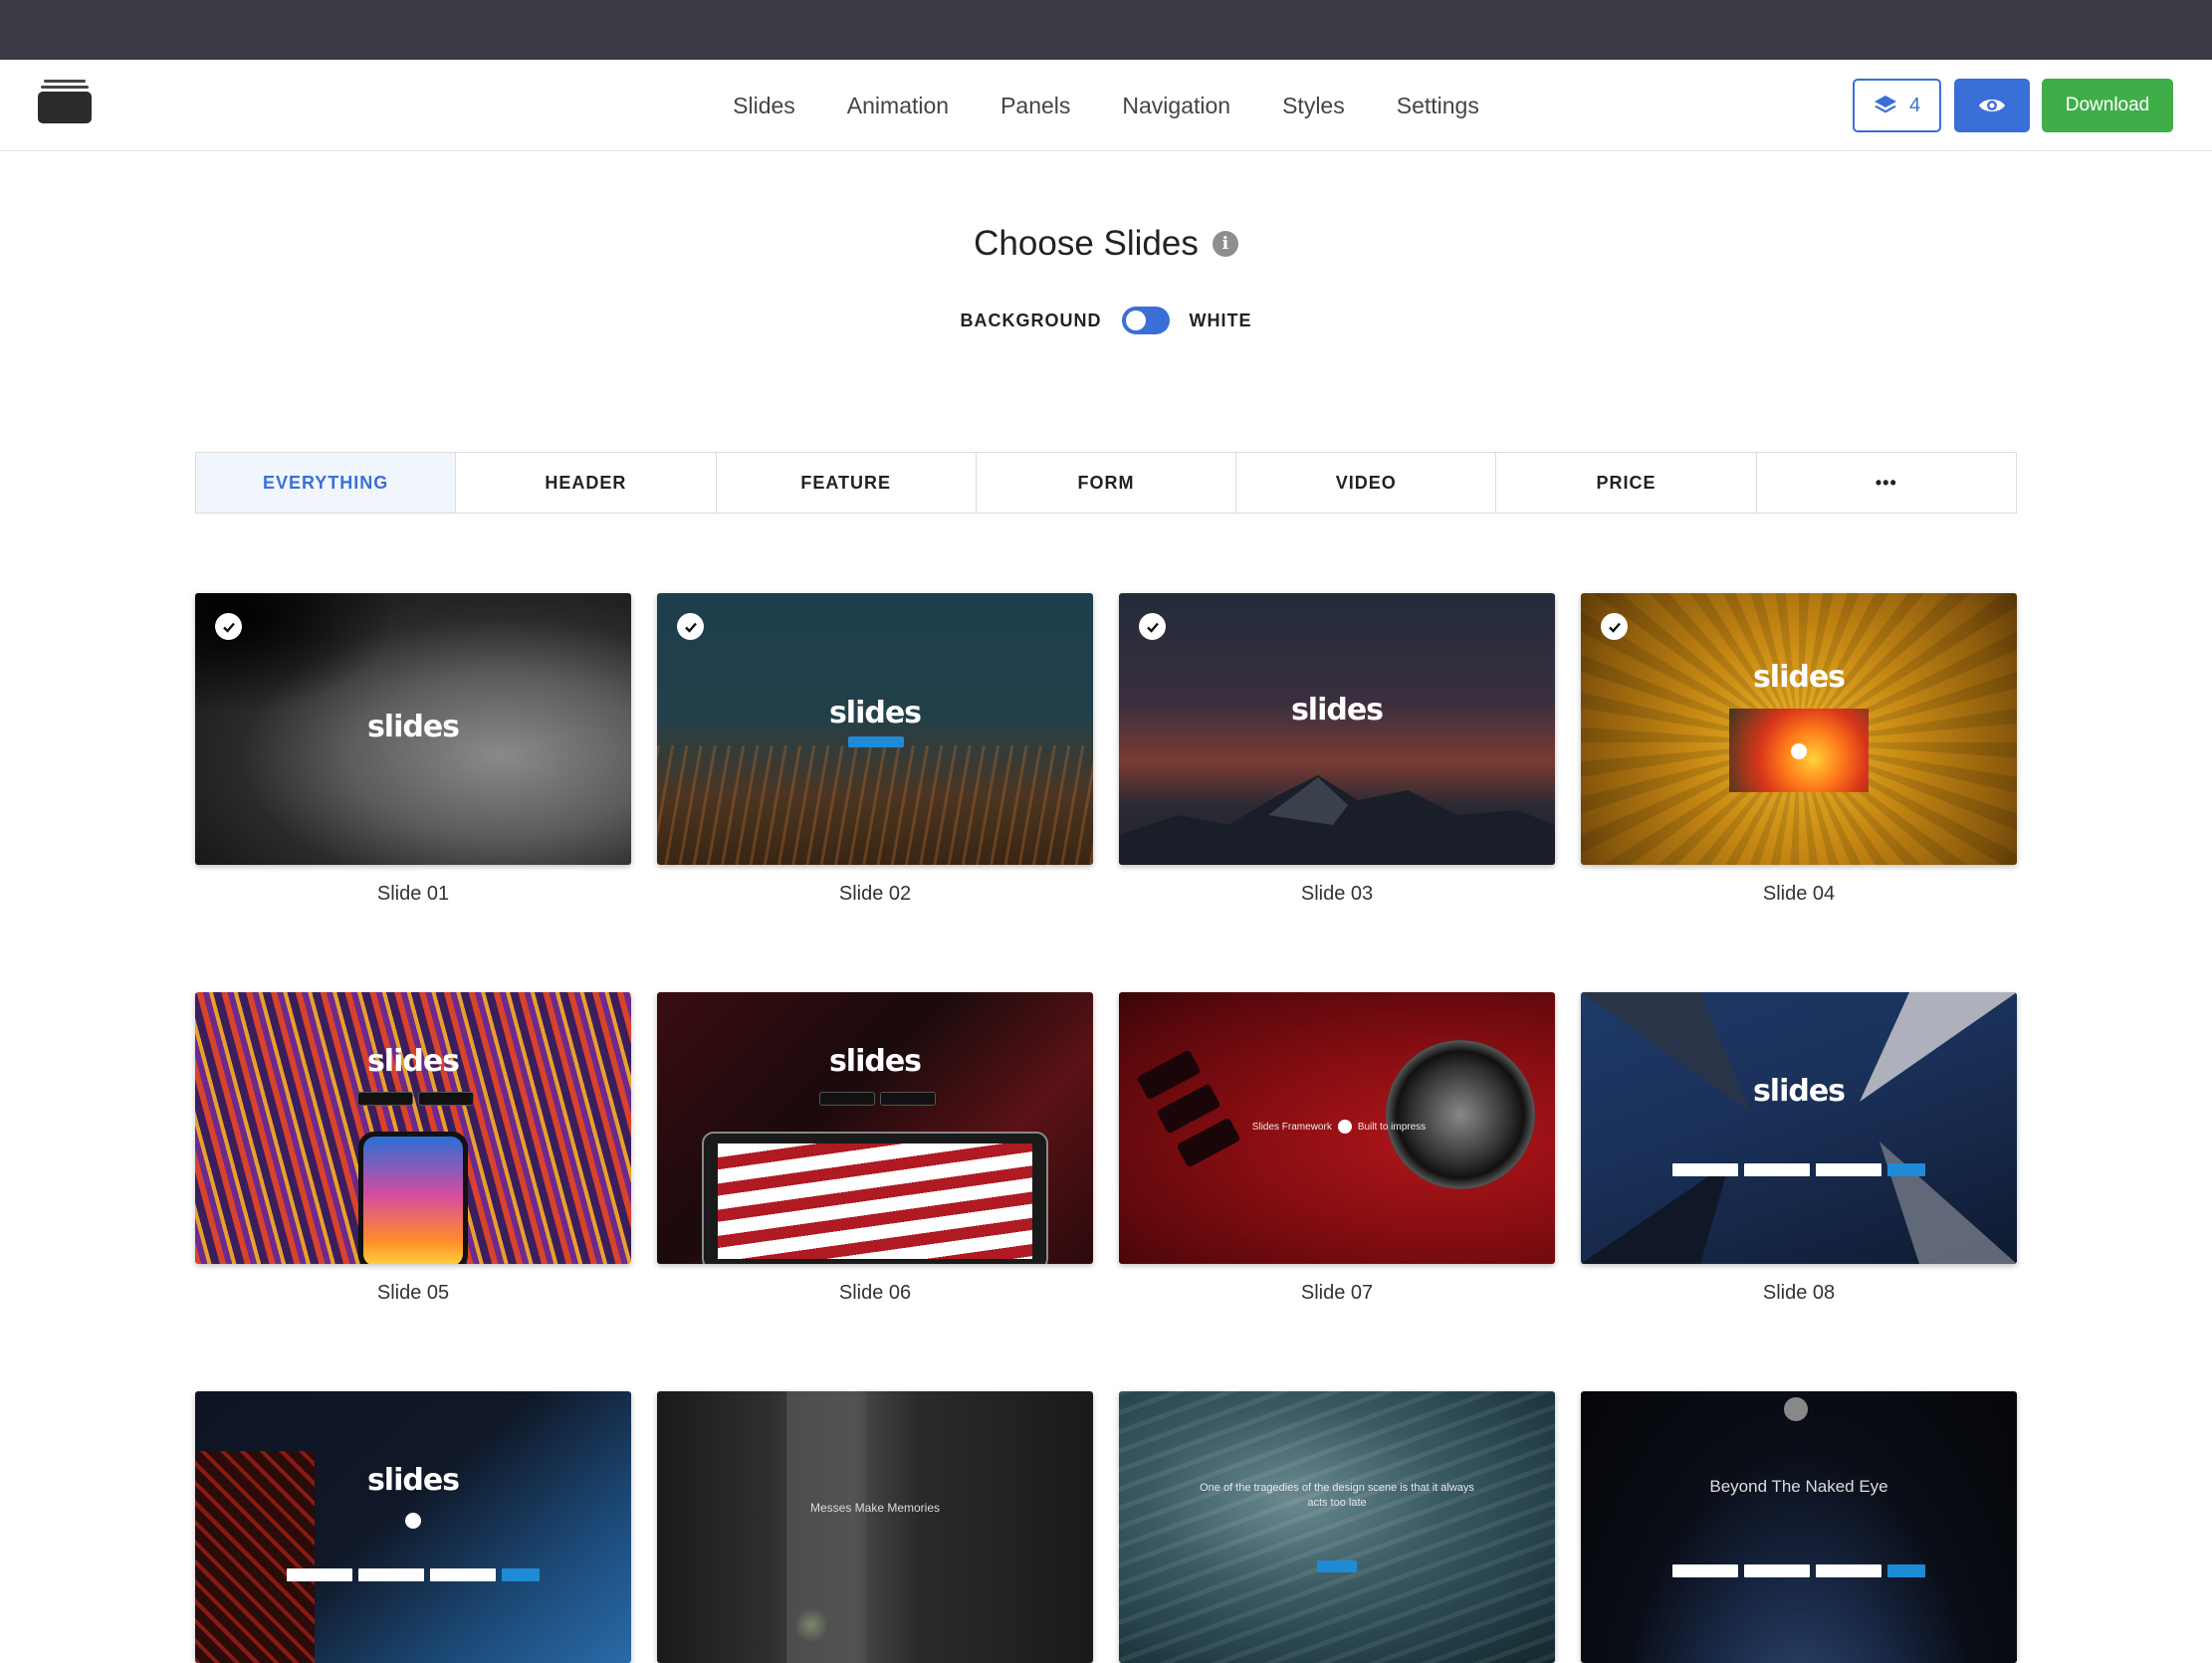 This screenshot has height=1663, width=2212. I want to click on slide-headline: Messes Make Memories, so click(875, 1508).